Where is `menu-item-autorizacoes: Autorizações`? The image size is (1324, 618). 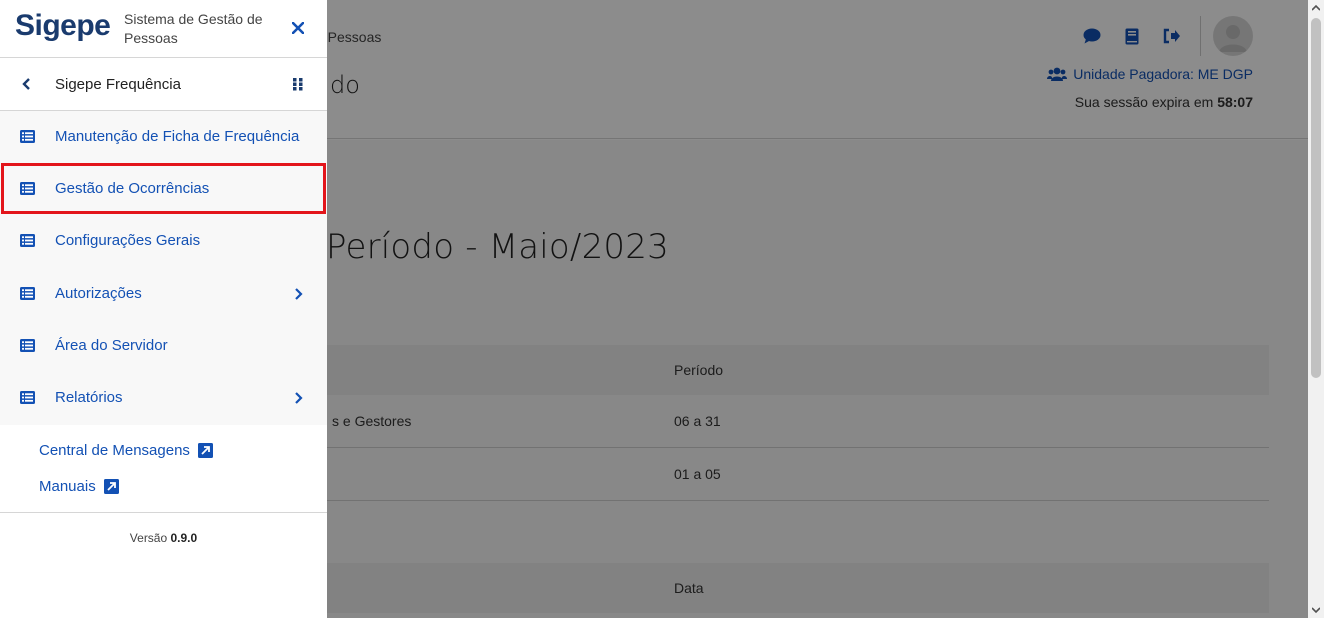 menu-item-autorizacoes: Autorizações is located at coordinates (163, 294).